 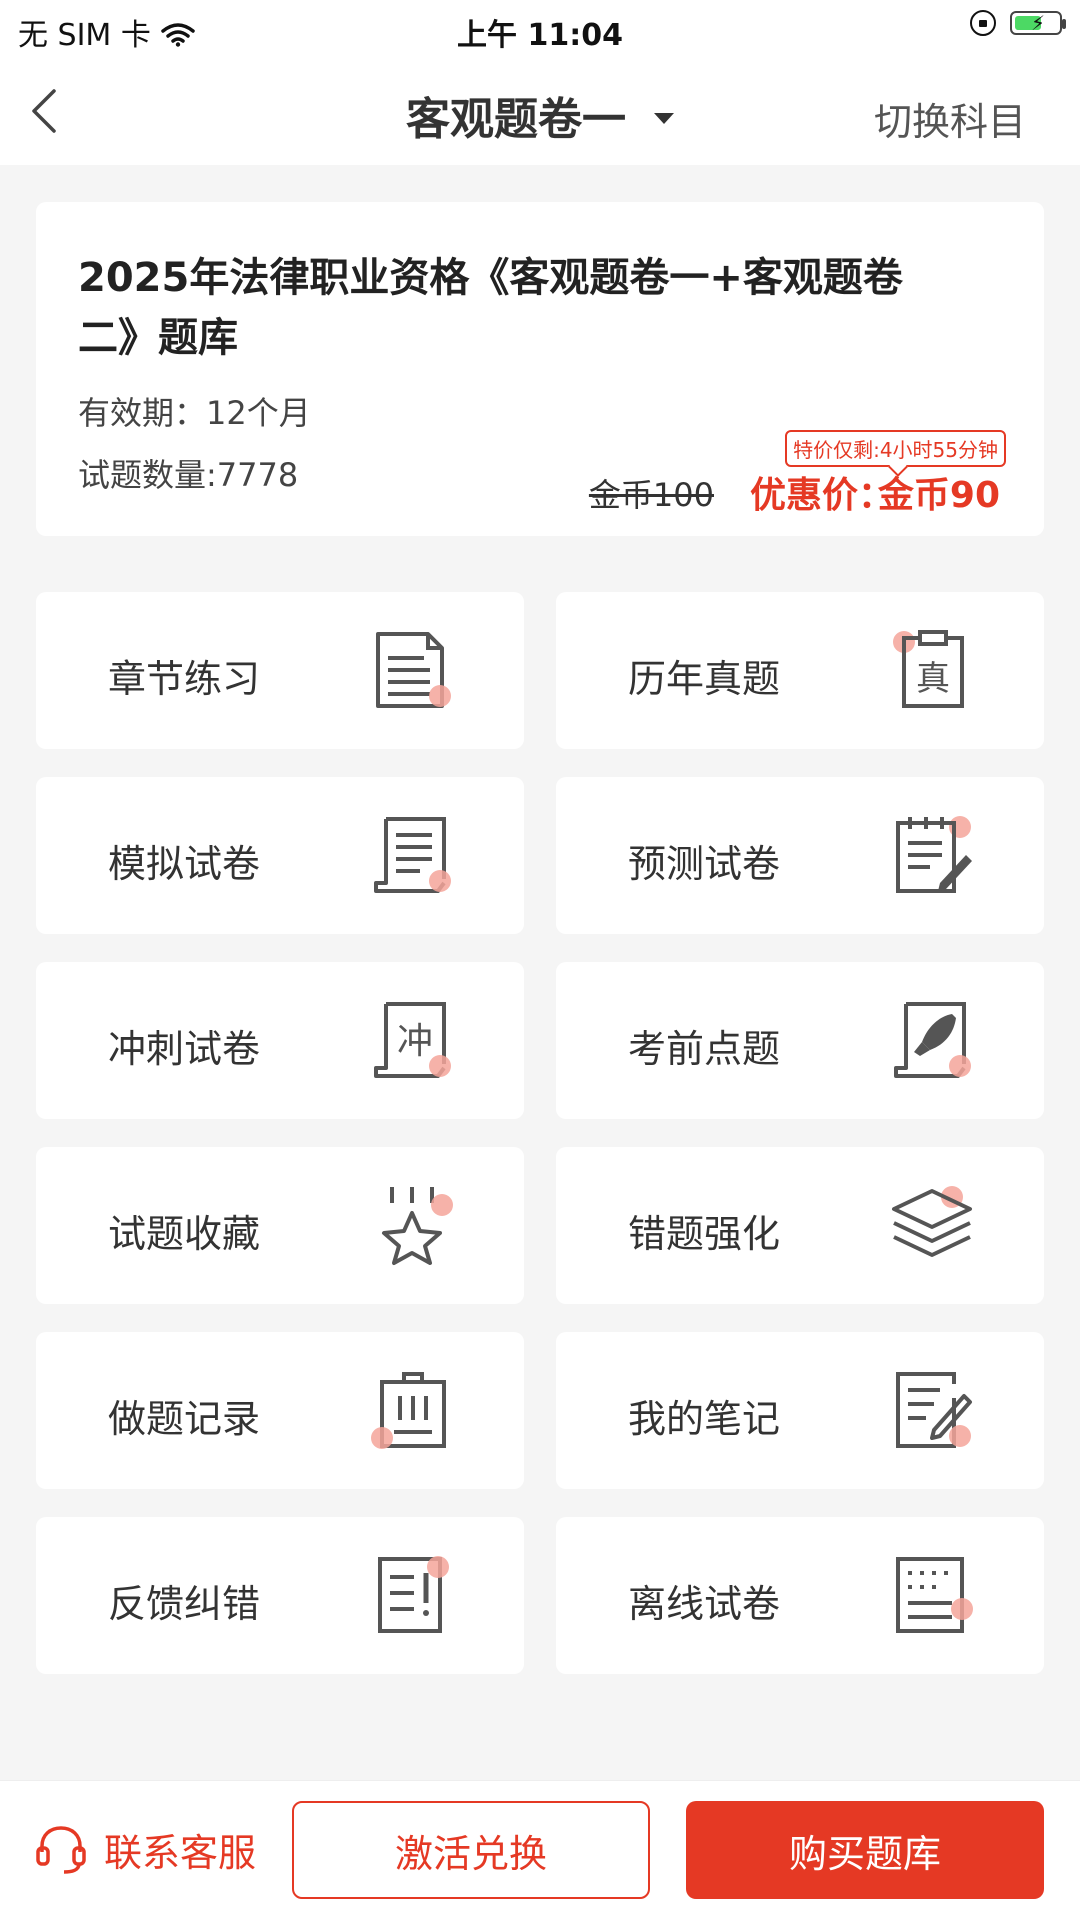 What do you see at coordinates (184, 1049) in the screenshot?
I see `tile-label: 冲刺试卷` at bounding box center [184, 1049].